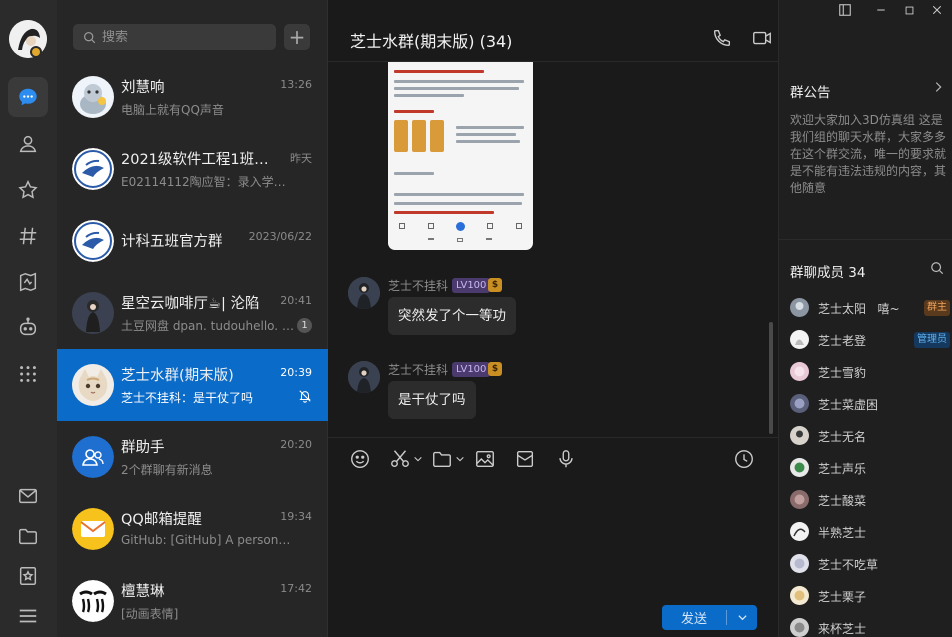 Image resolution: width=952 pixels, height=637 pixels. I want to click on member-item: 芝士声乐, so click(870, 468).